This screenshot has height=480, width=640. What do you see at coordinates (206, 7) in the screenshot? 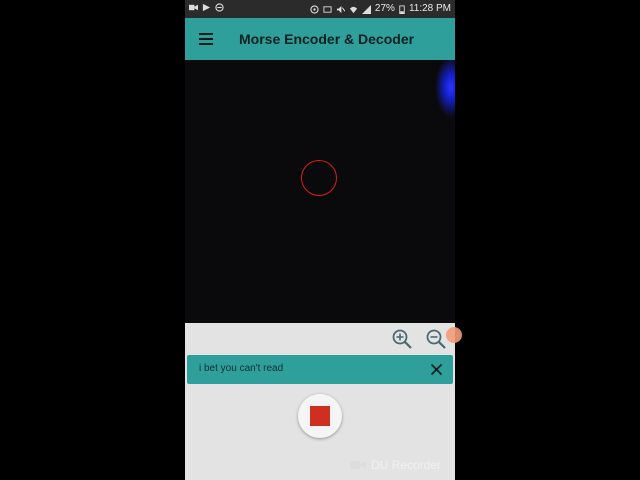
I see `play-store-icon` at bounding box center [206, 7].